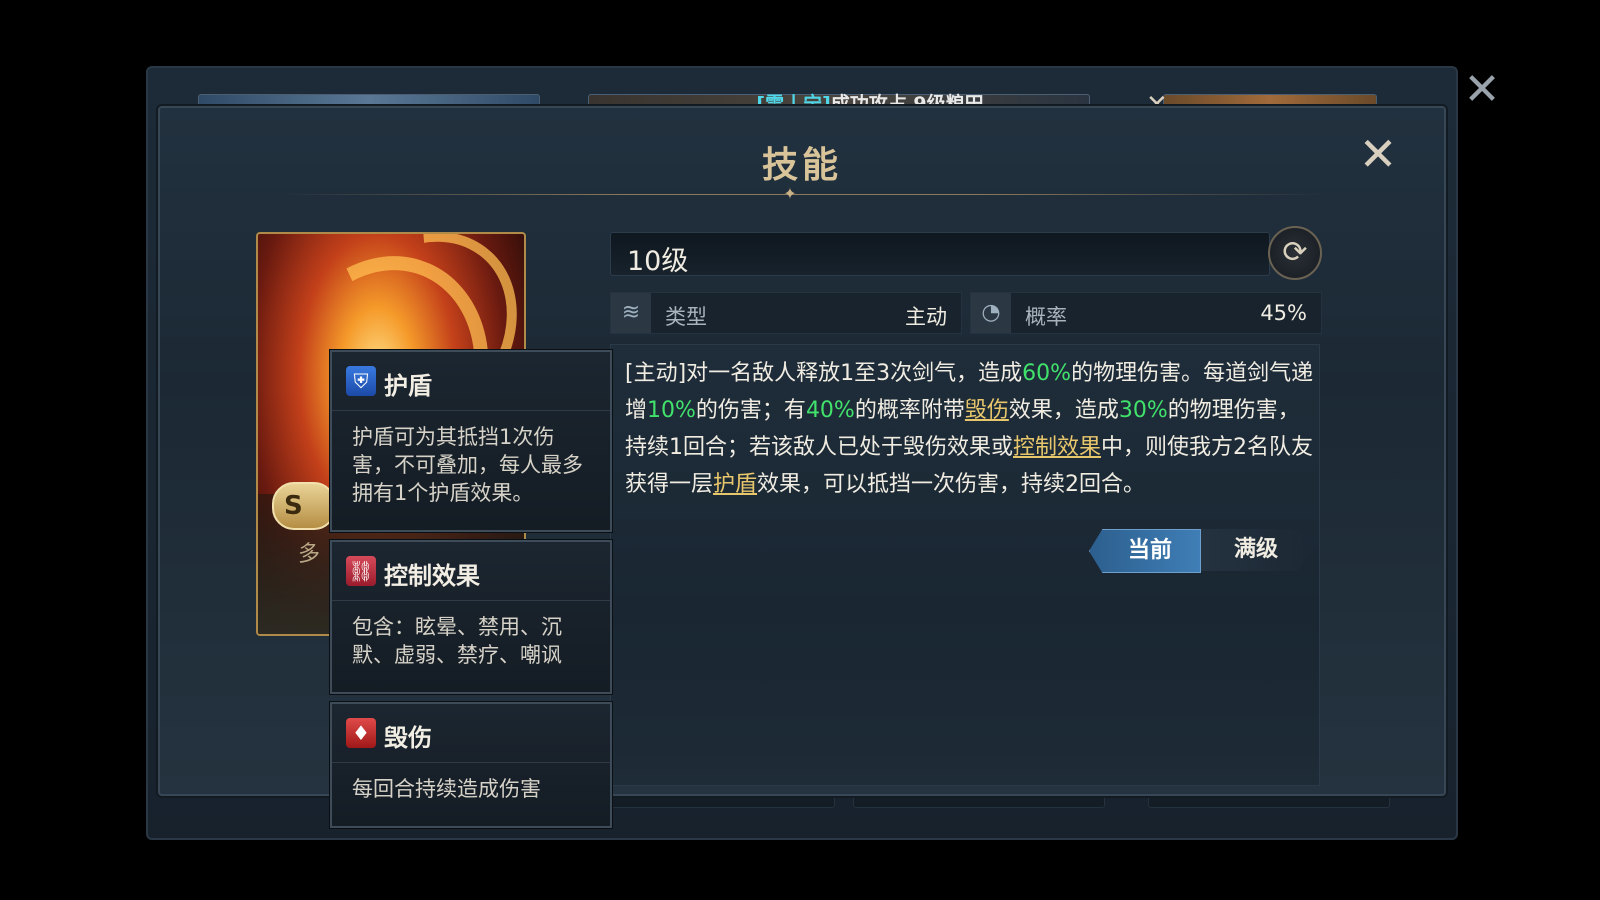  I want to click on tooltip-damage: ♦ 毁伤 每回合持续造成伤害, so click(471, 765).